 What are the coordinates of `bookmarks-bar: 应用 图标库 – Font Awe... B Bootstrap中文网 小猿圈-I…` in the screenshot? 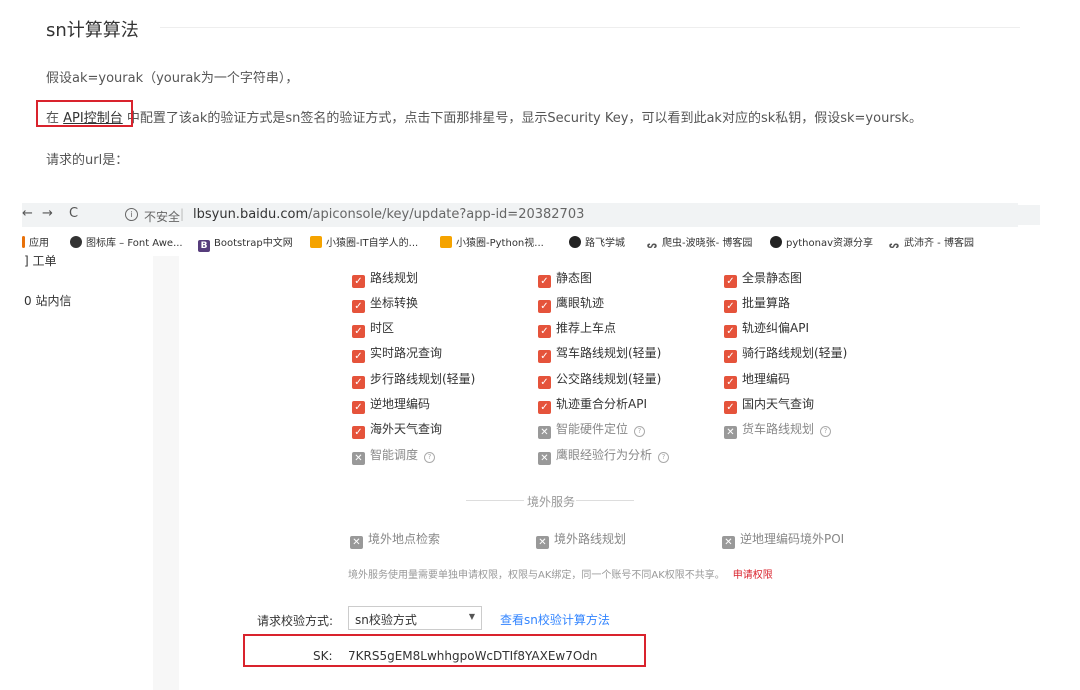 It's located at (522, 241).